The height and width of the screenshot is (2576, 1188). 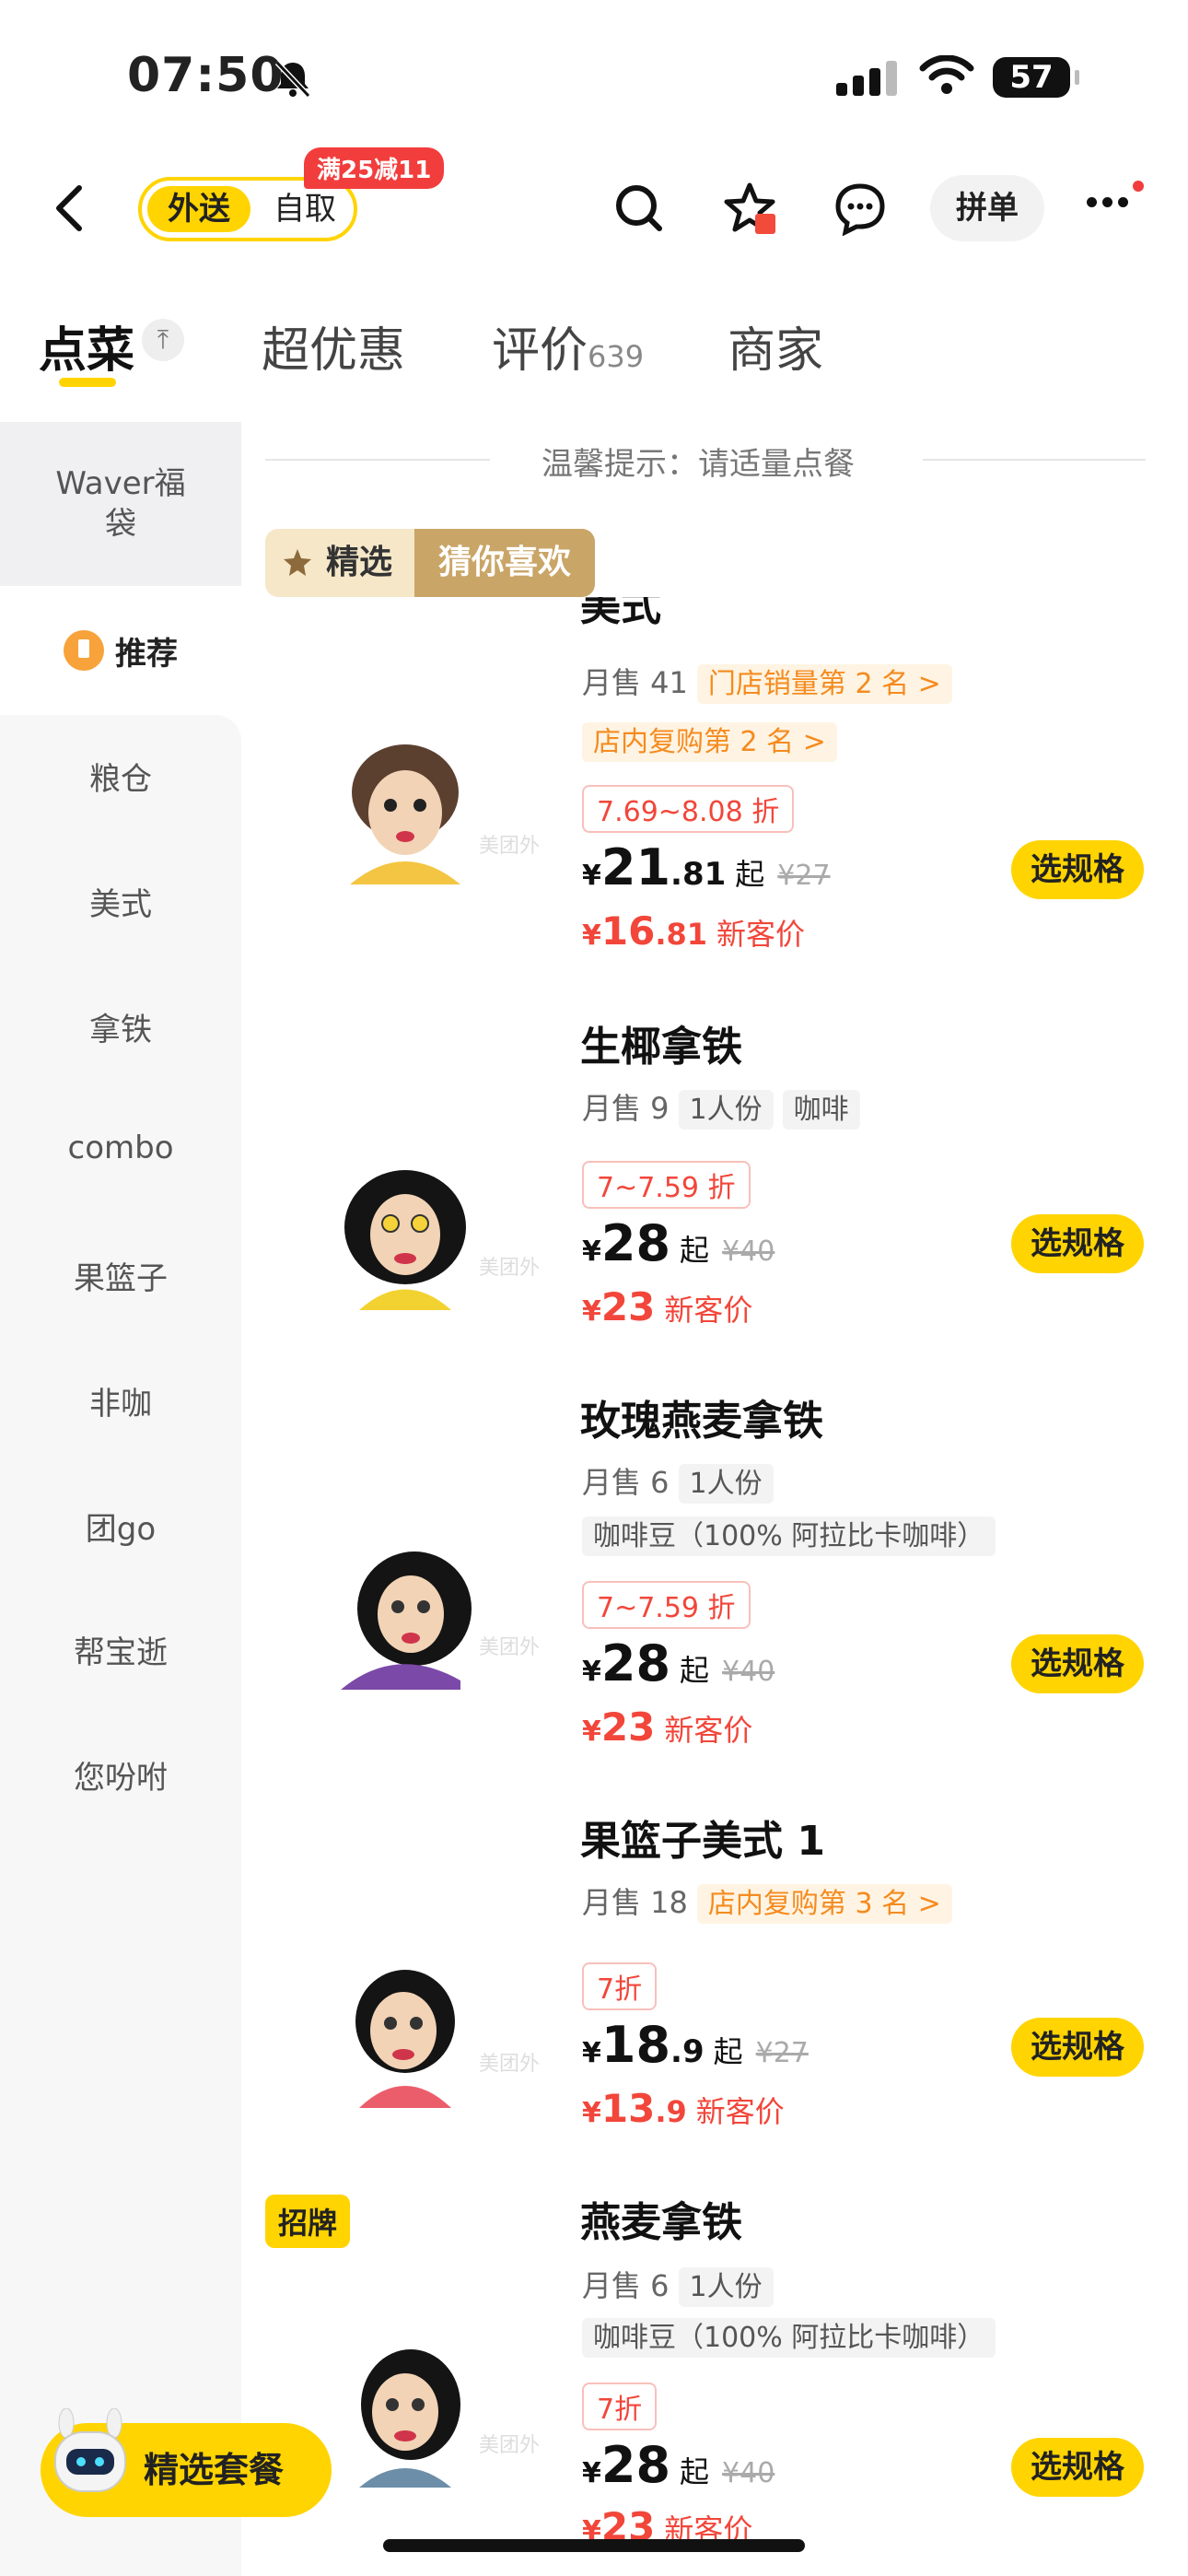 I want to click on product-tag: 咖啡, so click(x=821, y=1110).